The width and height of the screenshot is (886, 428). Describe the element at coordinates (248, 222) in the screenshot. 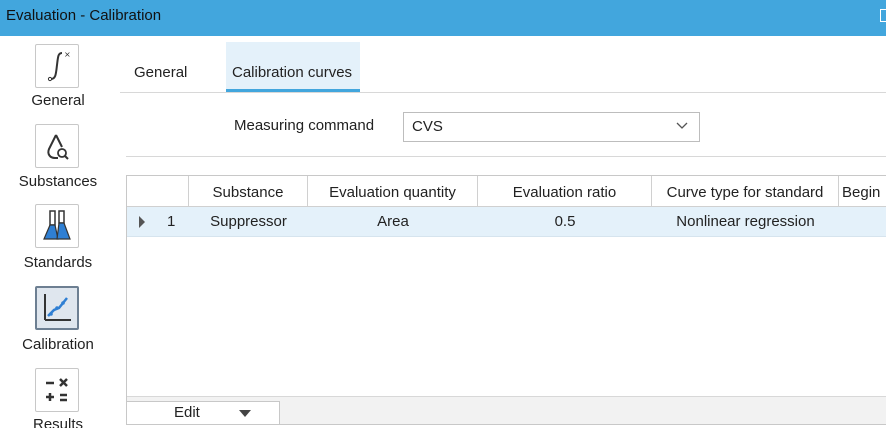

I see `cell-substance: Suppressor` at that location.